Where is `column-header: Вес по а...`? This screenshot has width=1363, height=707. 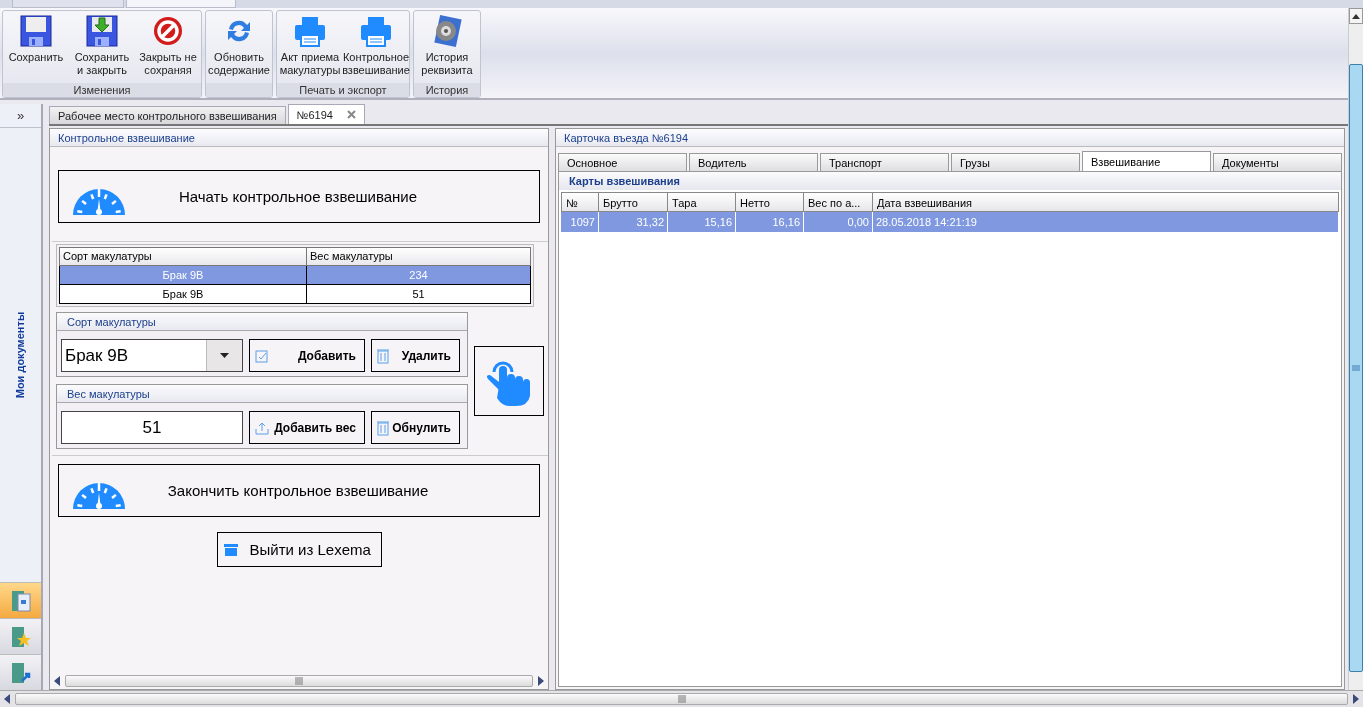 column-header: Вес по а... is located at coordinates (838, 202).